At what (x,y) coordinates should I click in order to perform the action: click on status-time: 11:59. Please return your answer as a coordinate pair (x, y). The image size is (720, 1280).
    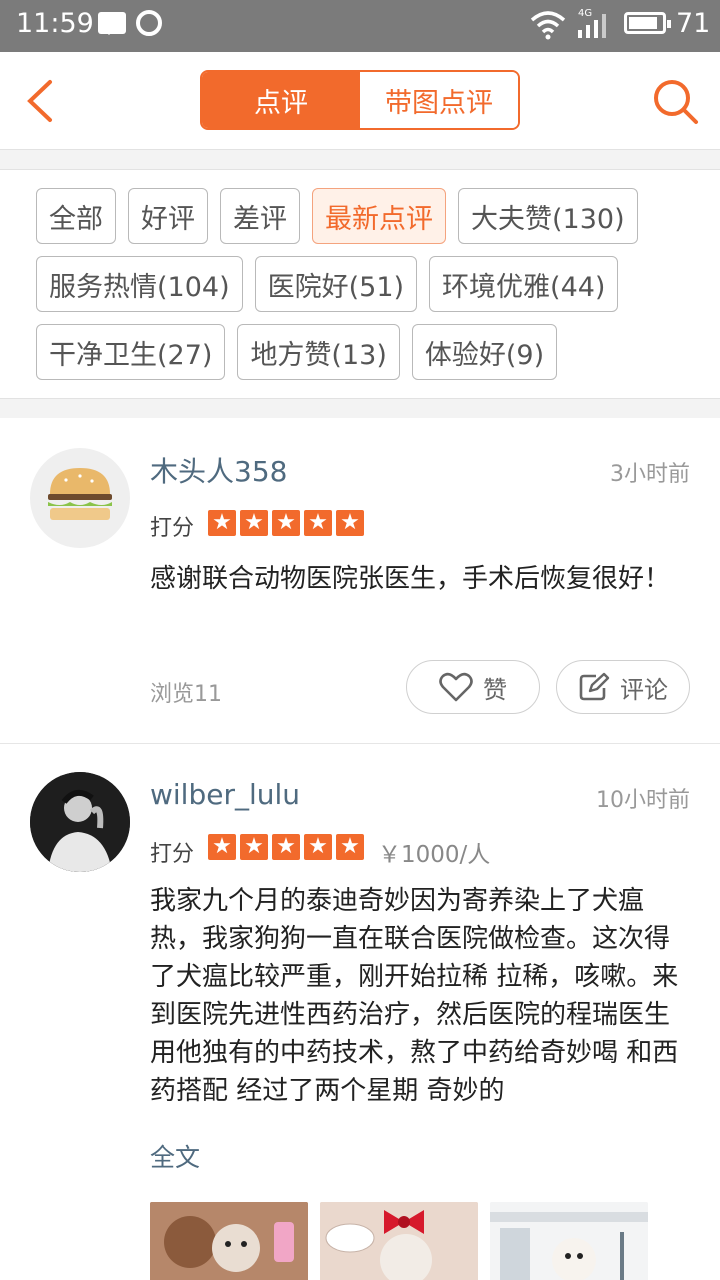
    Looking at the image, I should click on (55, 23).